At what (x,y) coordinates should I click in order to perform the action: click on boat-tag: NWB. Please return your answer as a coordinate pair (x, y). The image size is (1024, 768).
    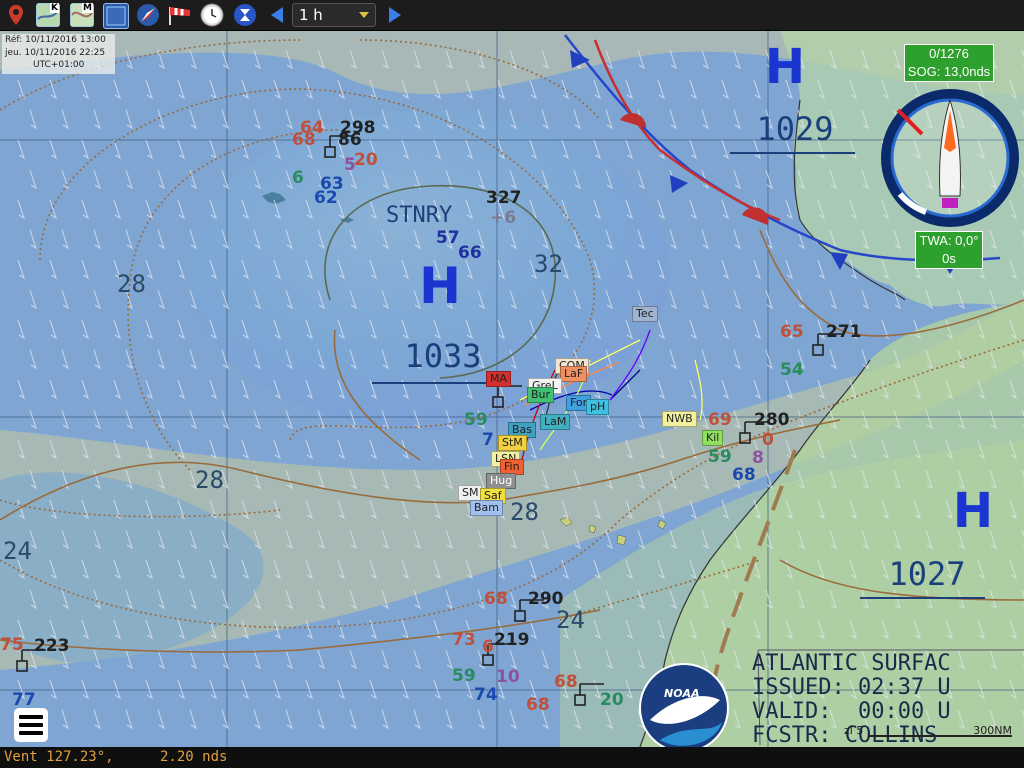
    Looking at the image, I should click on (679, 419).